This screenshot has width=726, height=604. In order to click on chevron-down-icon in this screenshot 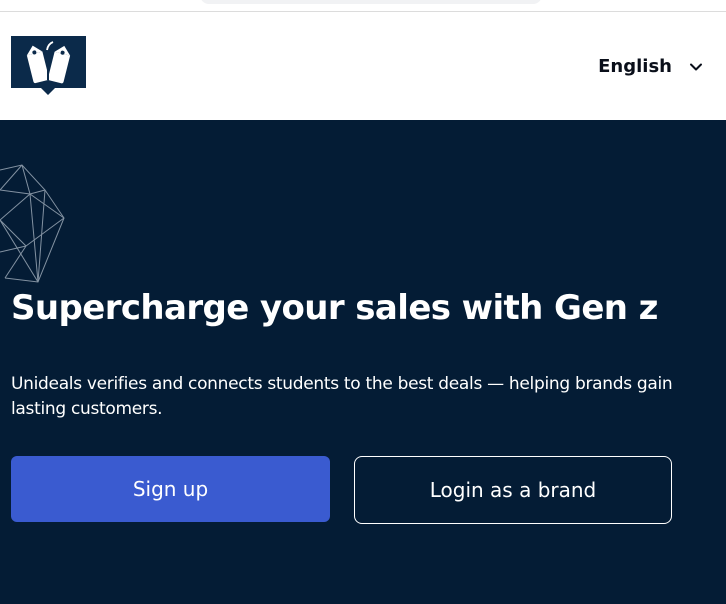, I will do `click(696, 66)`.